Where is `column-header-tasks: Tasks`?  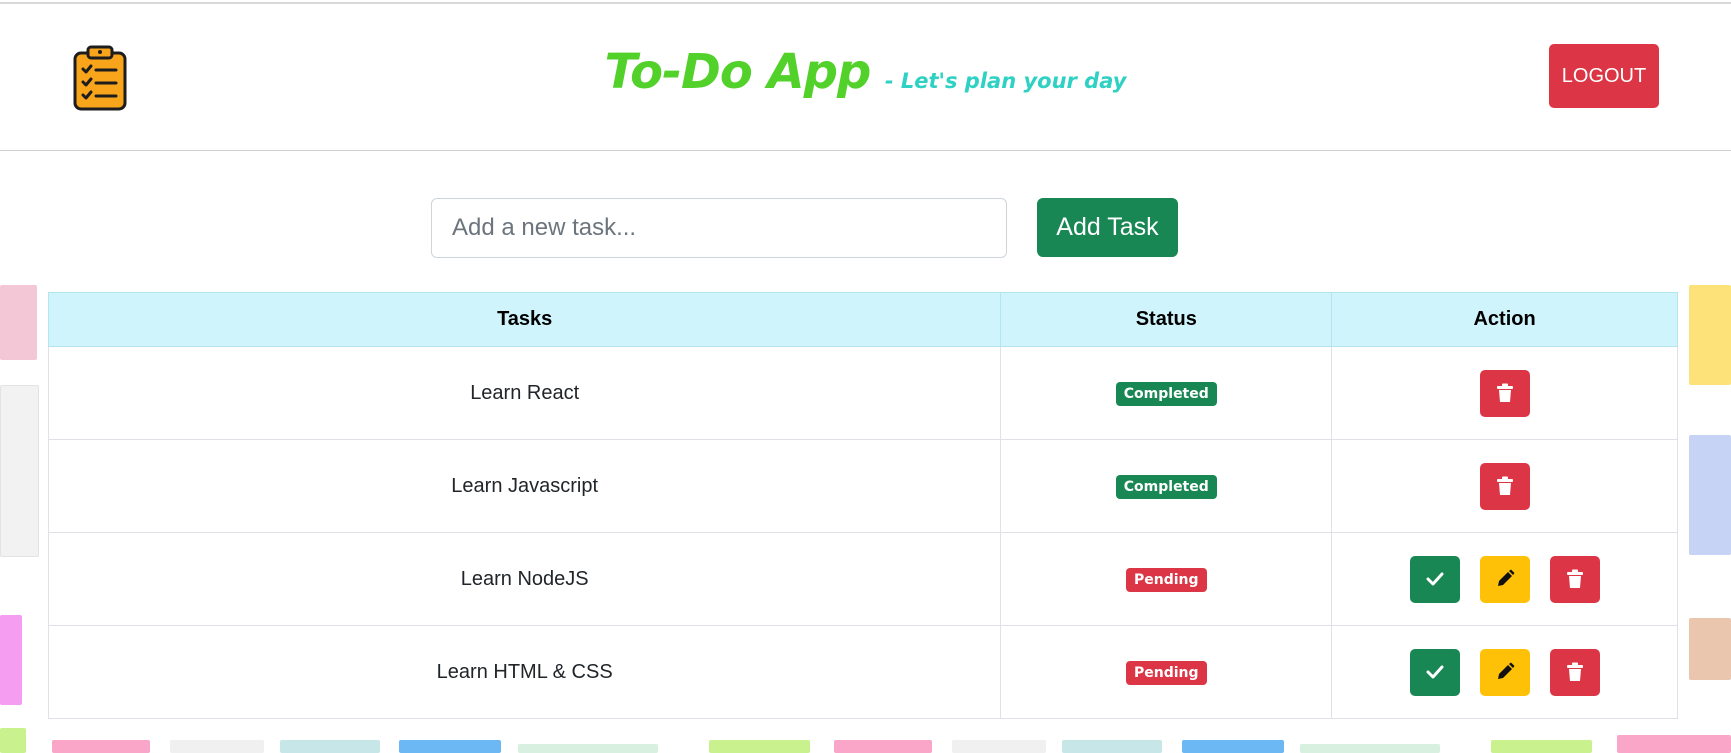
column-header-tasks: Tasks is located at coordinates (524, 319).